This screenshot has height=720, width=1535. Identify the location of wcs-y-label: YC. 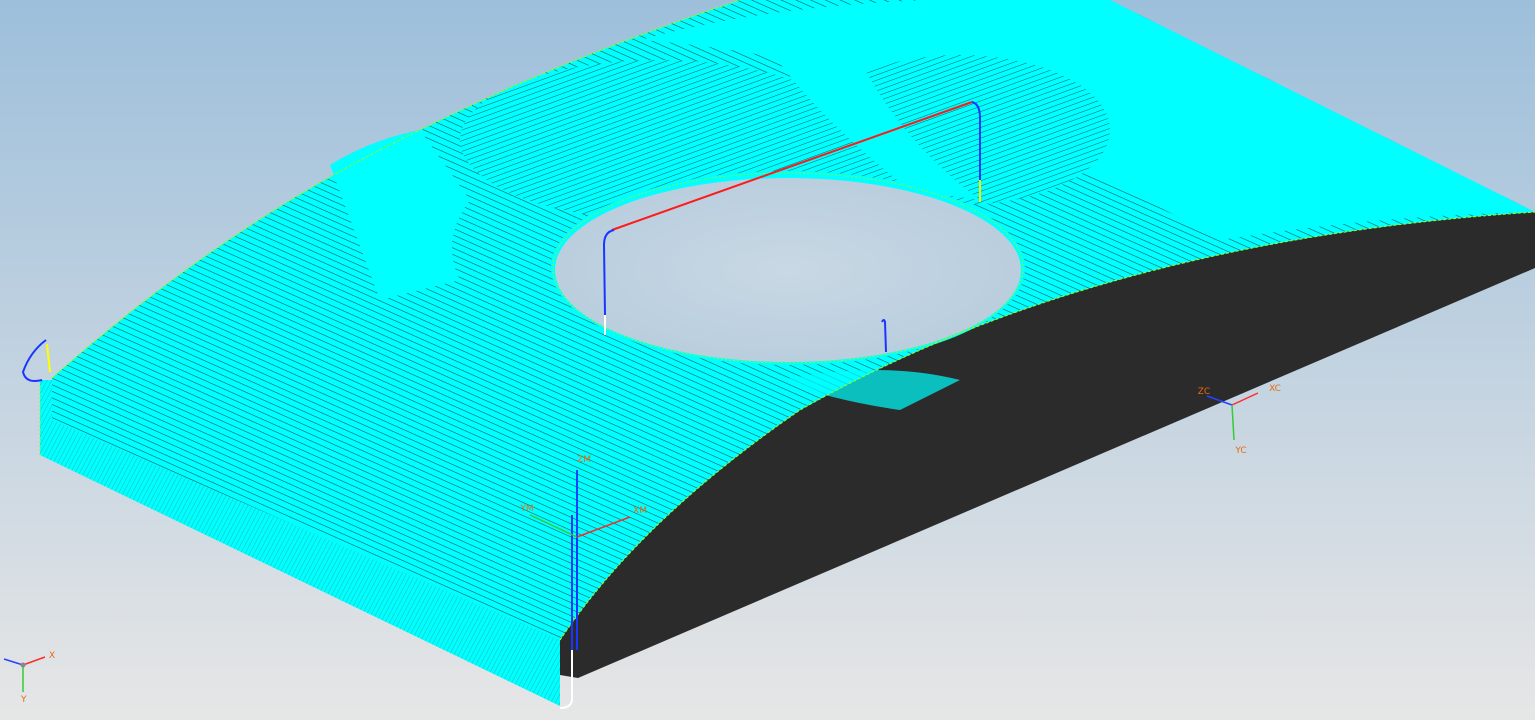
(1240, 451).